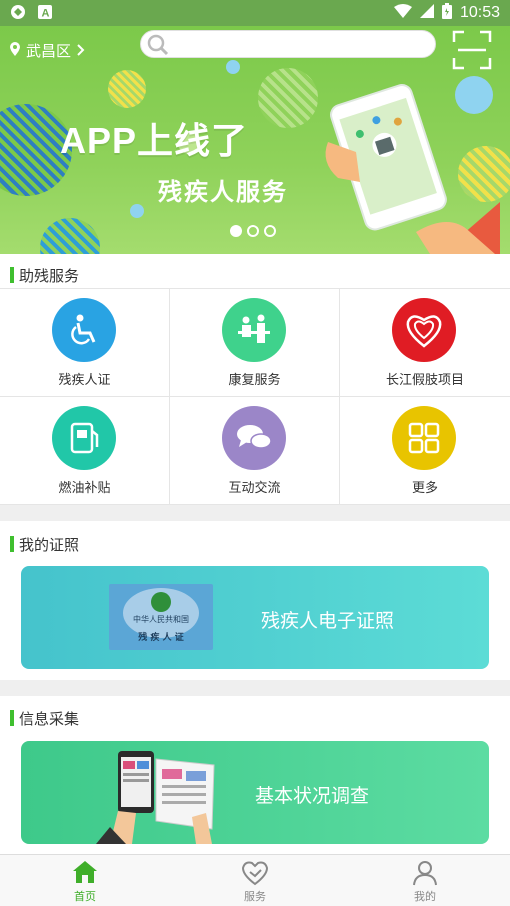 This screenshot has height=906, width=510. I want to click on disability-card-image: 中华人民共和国 残 疾 人 证, so click(161, 617).